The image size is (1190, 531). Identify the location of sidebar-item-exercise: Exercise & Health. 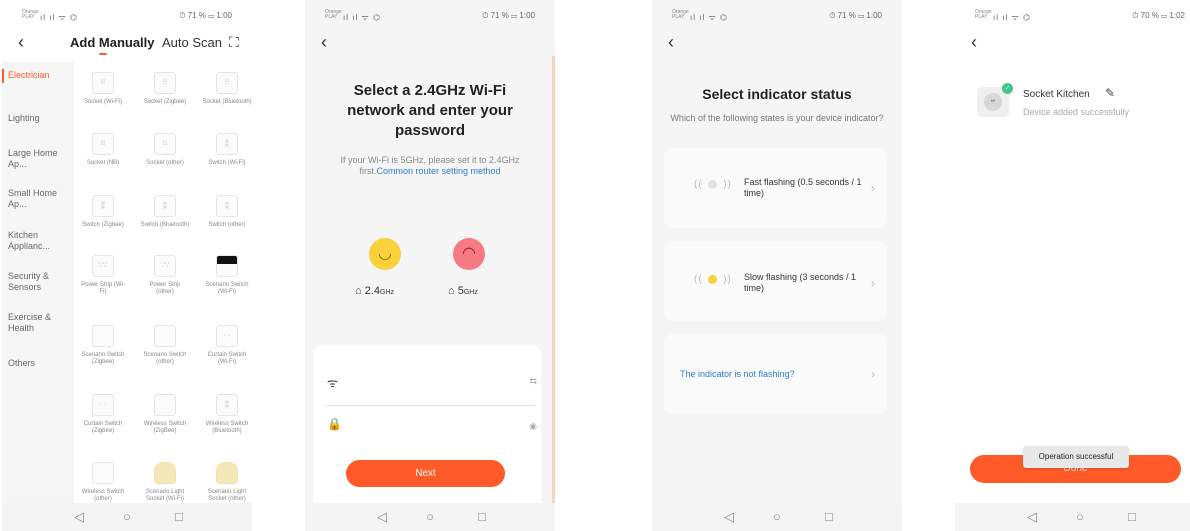
(39, 323).